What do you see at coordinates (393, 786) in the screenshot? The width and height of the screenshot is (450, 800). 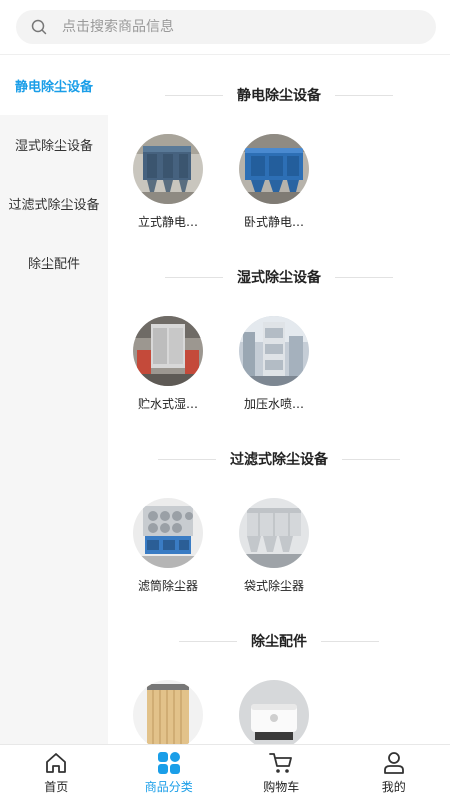 I see `tab-label: 我的` at bounding box center [393, 786].